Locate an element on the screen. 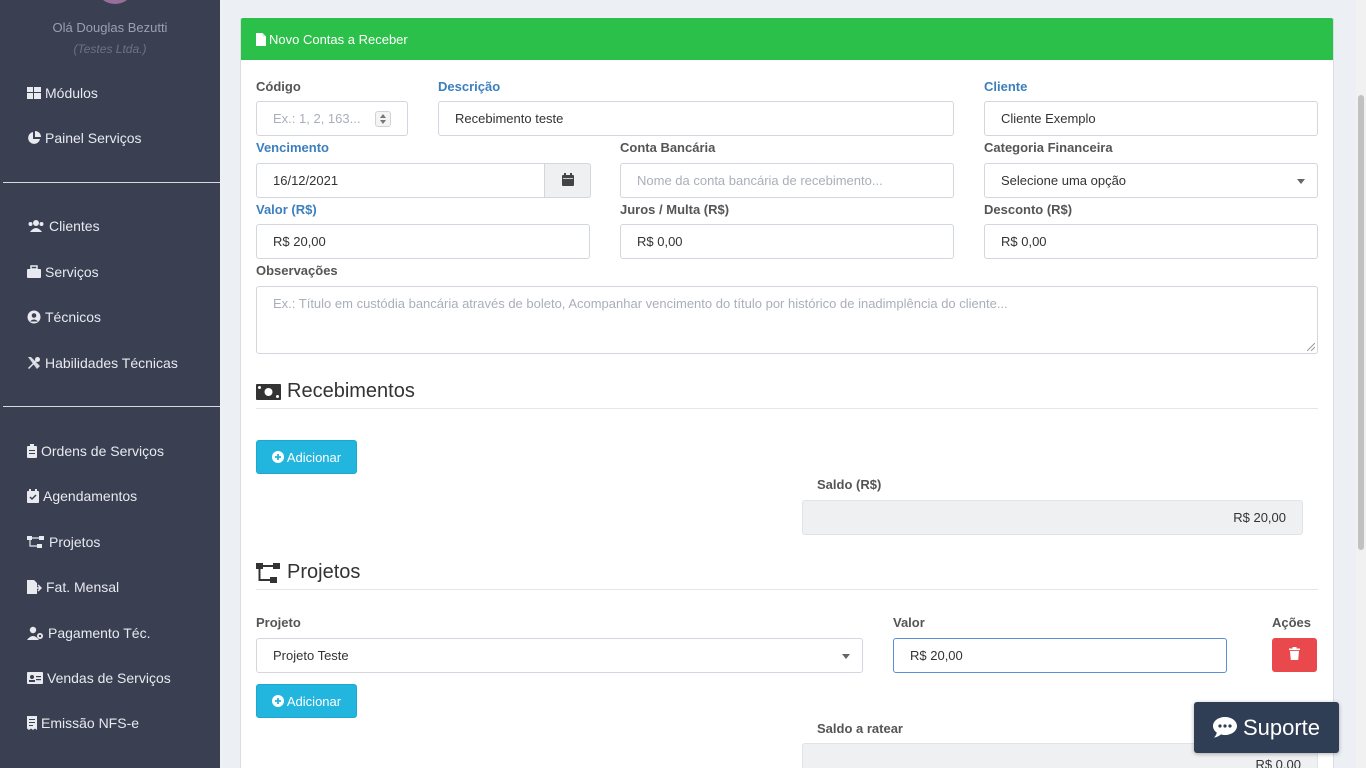 This screenshot has width=1366, height=768. calendar-check-icon is located at coordinates (33, 496).